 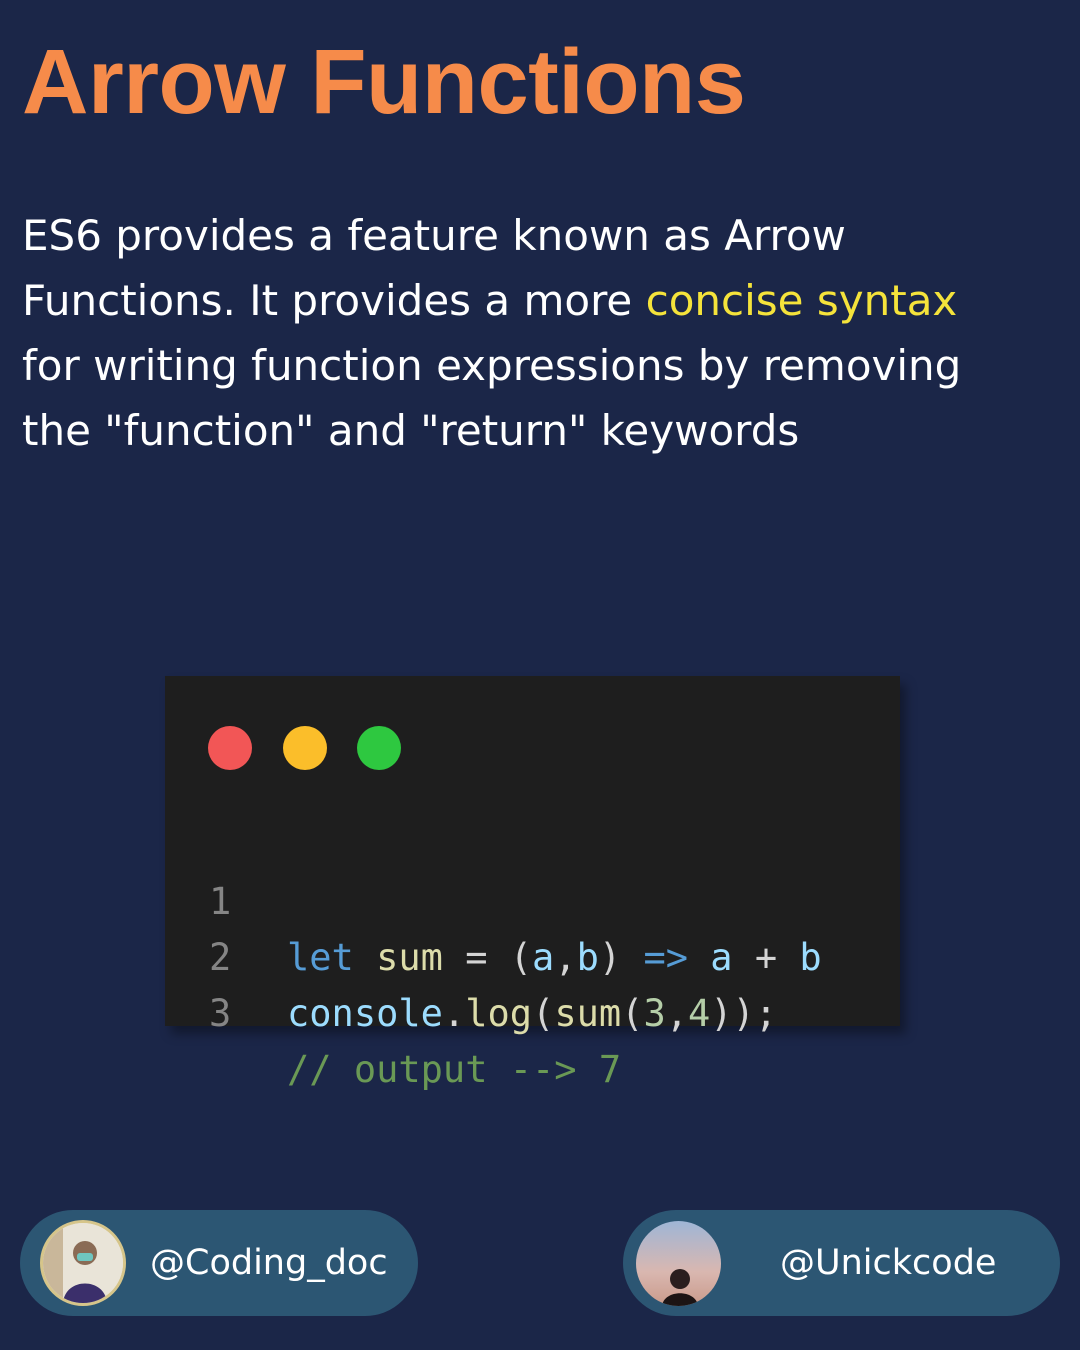 I want to click on author-handle: @Unickcode, so click(x=888, y=1263).